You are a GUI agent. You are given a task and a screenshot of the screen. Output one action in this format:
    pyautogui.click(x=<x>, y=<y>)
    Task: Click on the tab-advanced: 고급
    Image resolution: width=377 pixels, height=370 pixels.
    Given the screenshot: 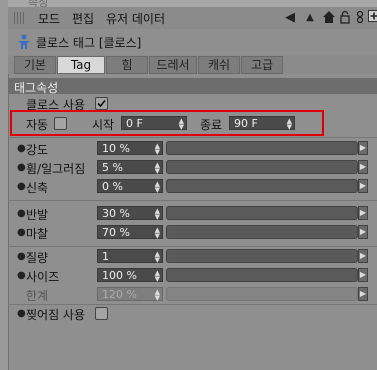 What is the action you would take?
    pyautogui.click(x=262, y=65)
    